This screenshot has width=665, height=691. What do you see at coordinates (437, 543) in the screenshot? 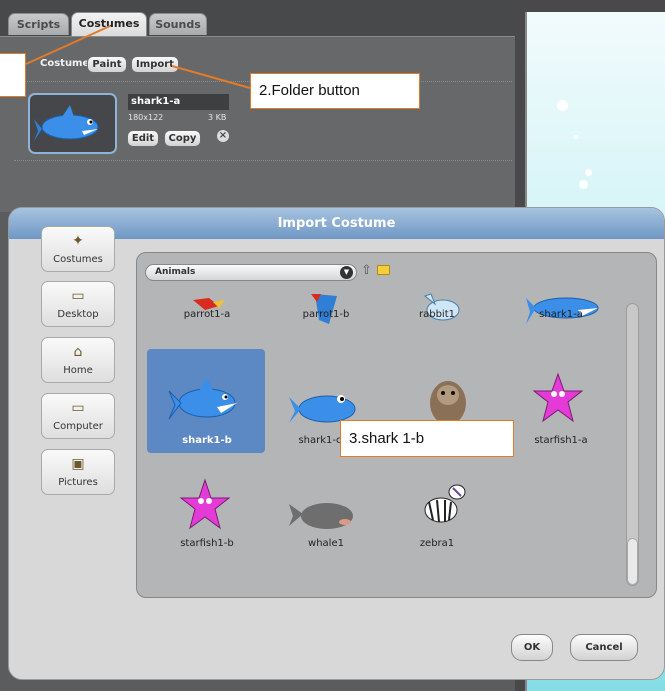
I see `item-label: zebra1` at bounding box center [437, 543].